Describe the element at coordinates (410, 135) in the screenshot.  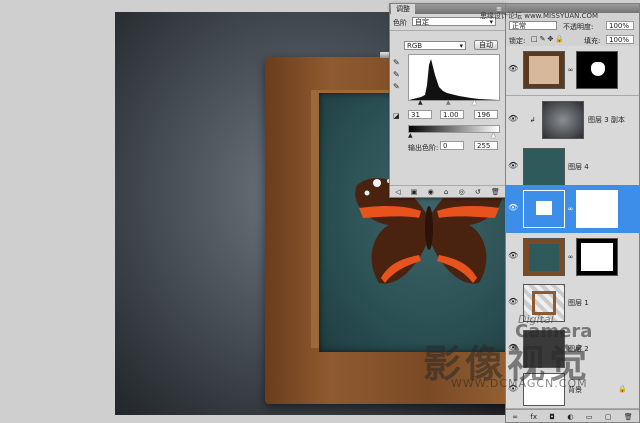
I see `output-black-handle: ▲` at that location.